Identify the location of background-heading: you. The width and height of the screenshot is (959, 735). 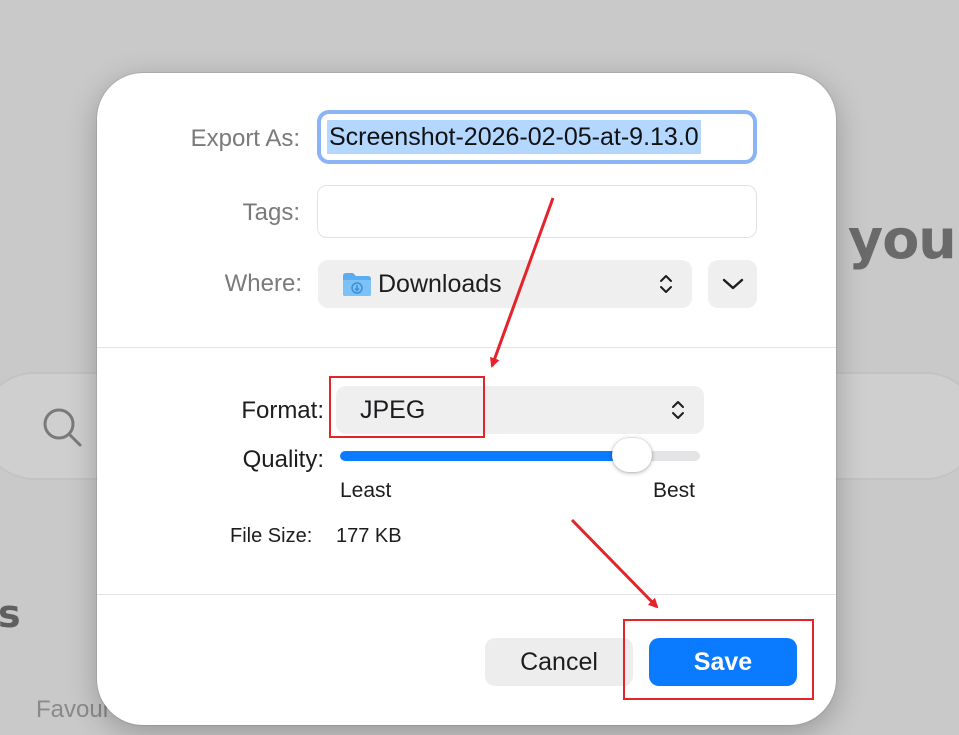
(902, 239).